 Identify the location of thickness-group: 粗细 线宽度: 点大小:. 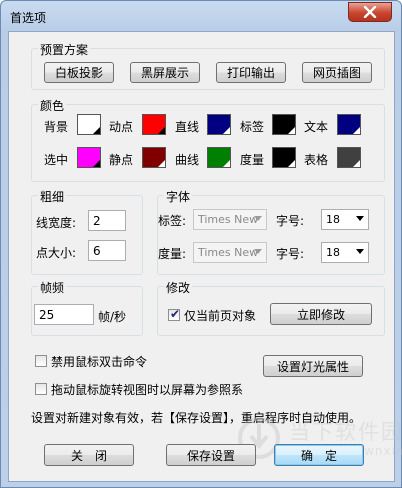
(87, 231).